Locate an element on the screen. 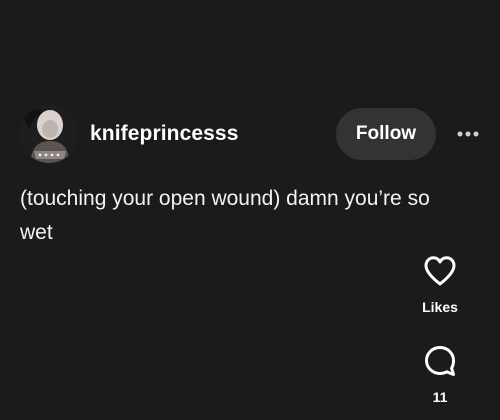 This screenshot has width=500, height=420. like-button is located at coordinates (440, 271).